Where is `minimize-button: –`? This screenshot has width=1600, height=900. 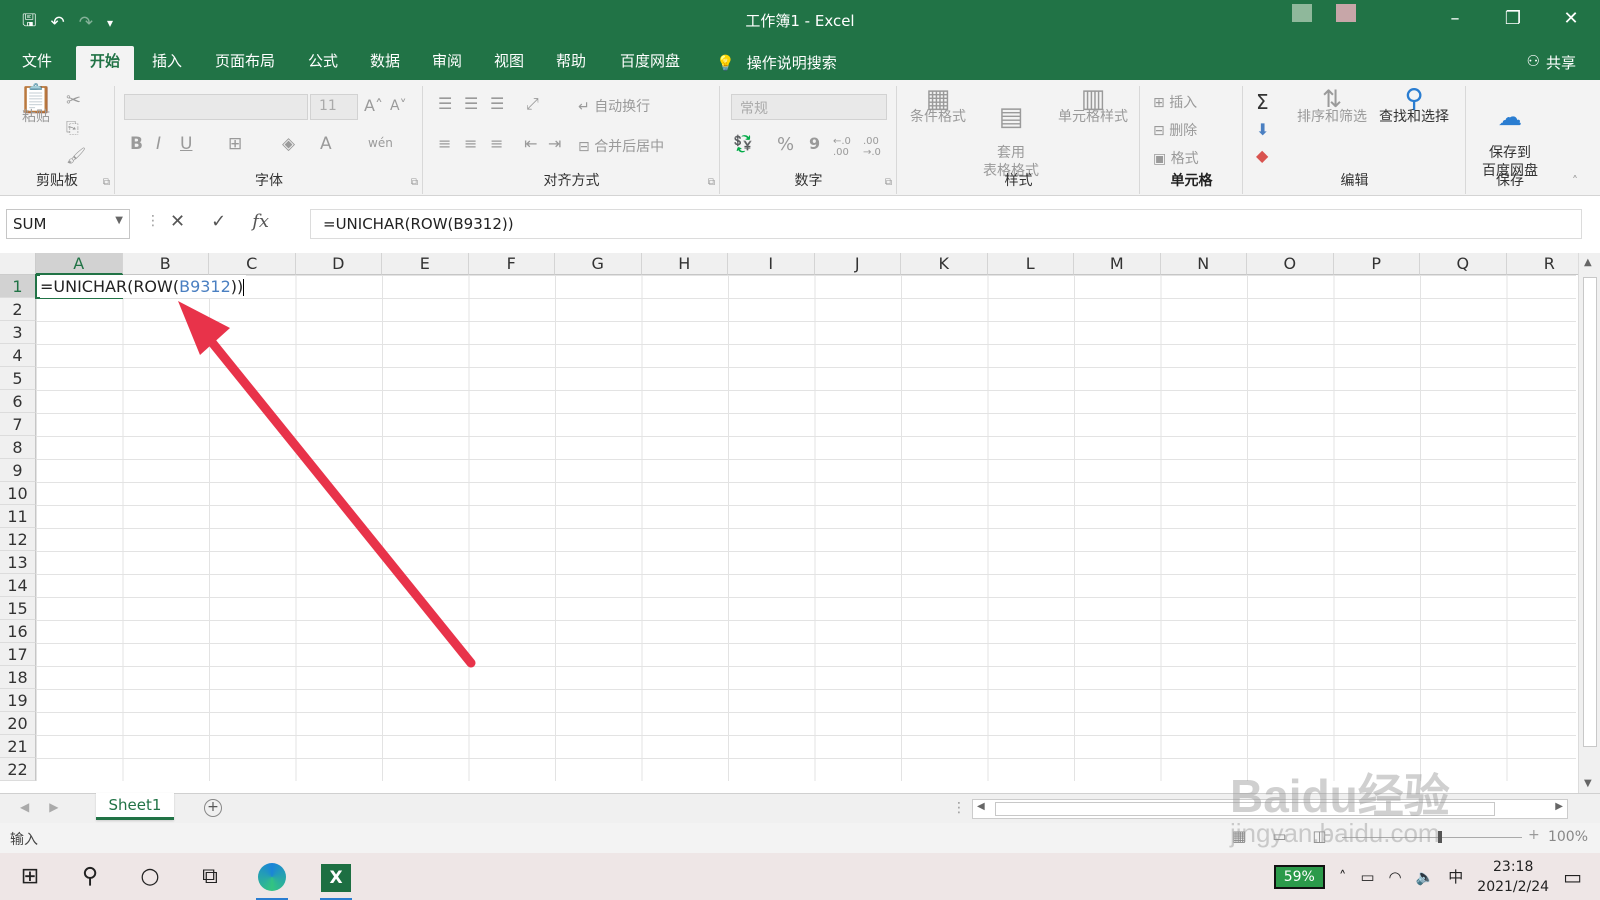
minimize-button: – is located at coordinates (1455, 20).